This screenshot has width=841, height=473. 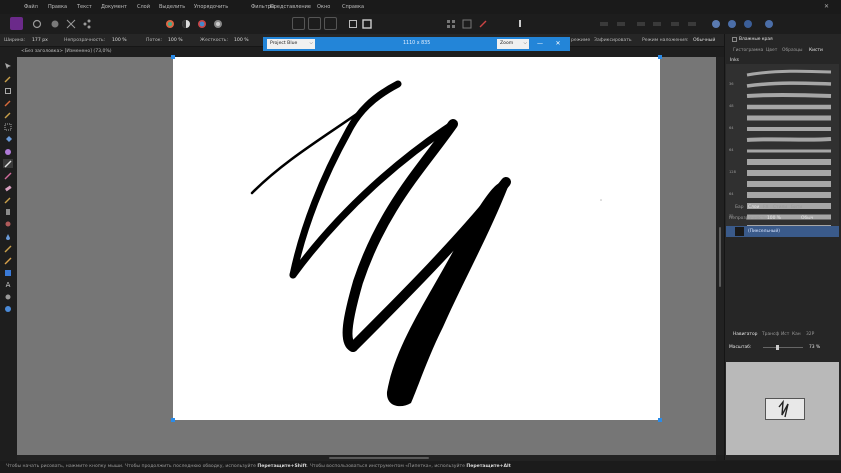 I want to click on menu-file: Файл, so click(x=31, y=7).